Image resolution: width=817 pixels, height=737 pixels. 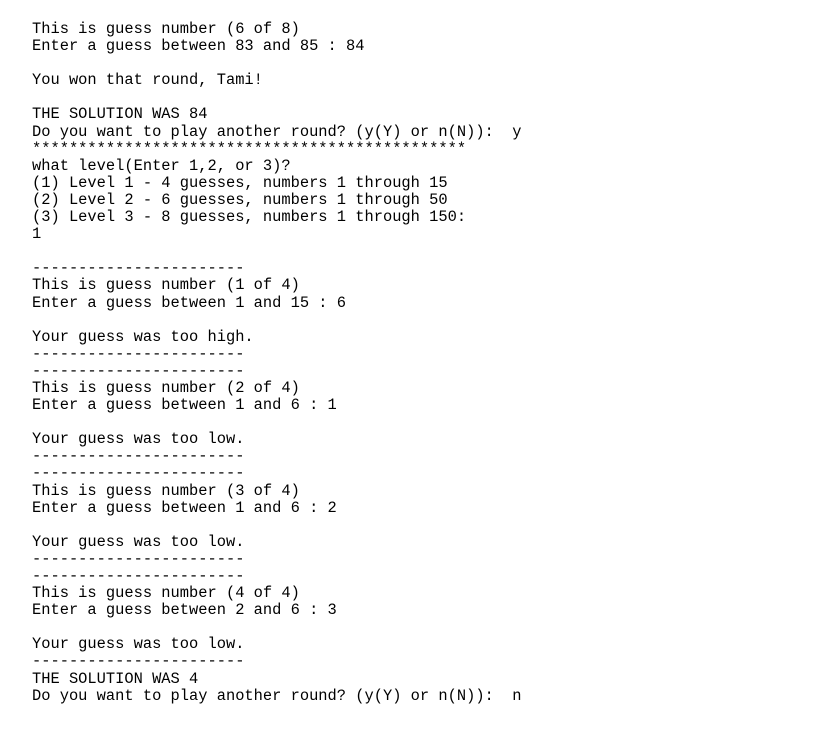 What do you see at coordinates (166, 490) in the screenshot?
I see `console-line: This is guess number (3 of 4)` at bounding box center [166, 490].